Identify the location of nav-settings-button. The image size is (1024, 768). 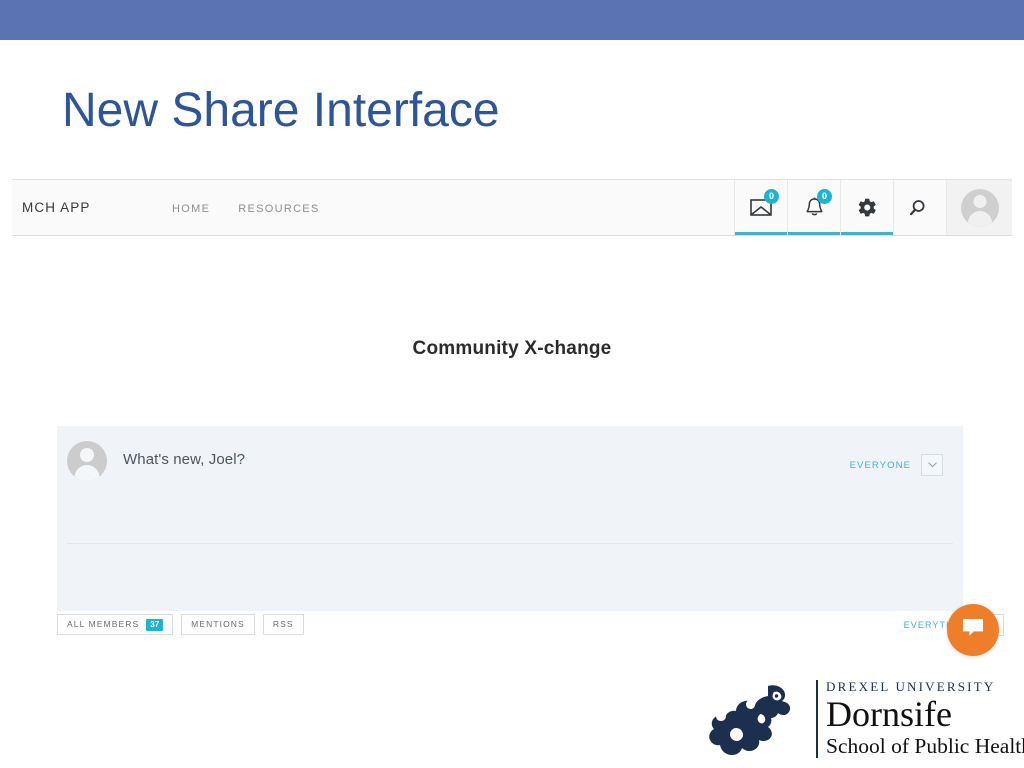
(866, 207).